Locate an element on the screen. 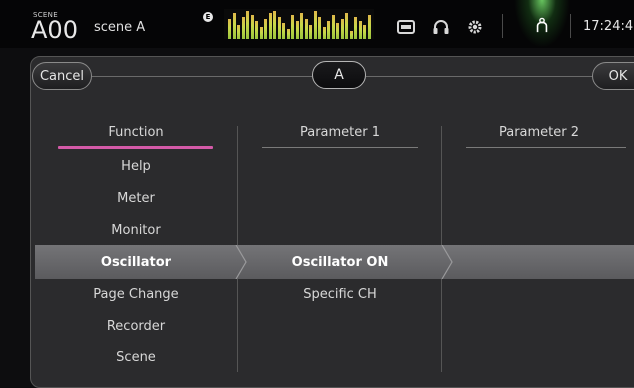  function-item-oscillator: Oscillator is located at coordinates (136, 262).